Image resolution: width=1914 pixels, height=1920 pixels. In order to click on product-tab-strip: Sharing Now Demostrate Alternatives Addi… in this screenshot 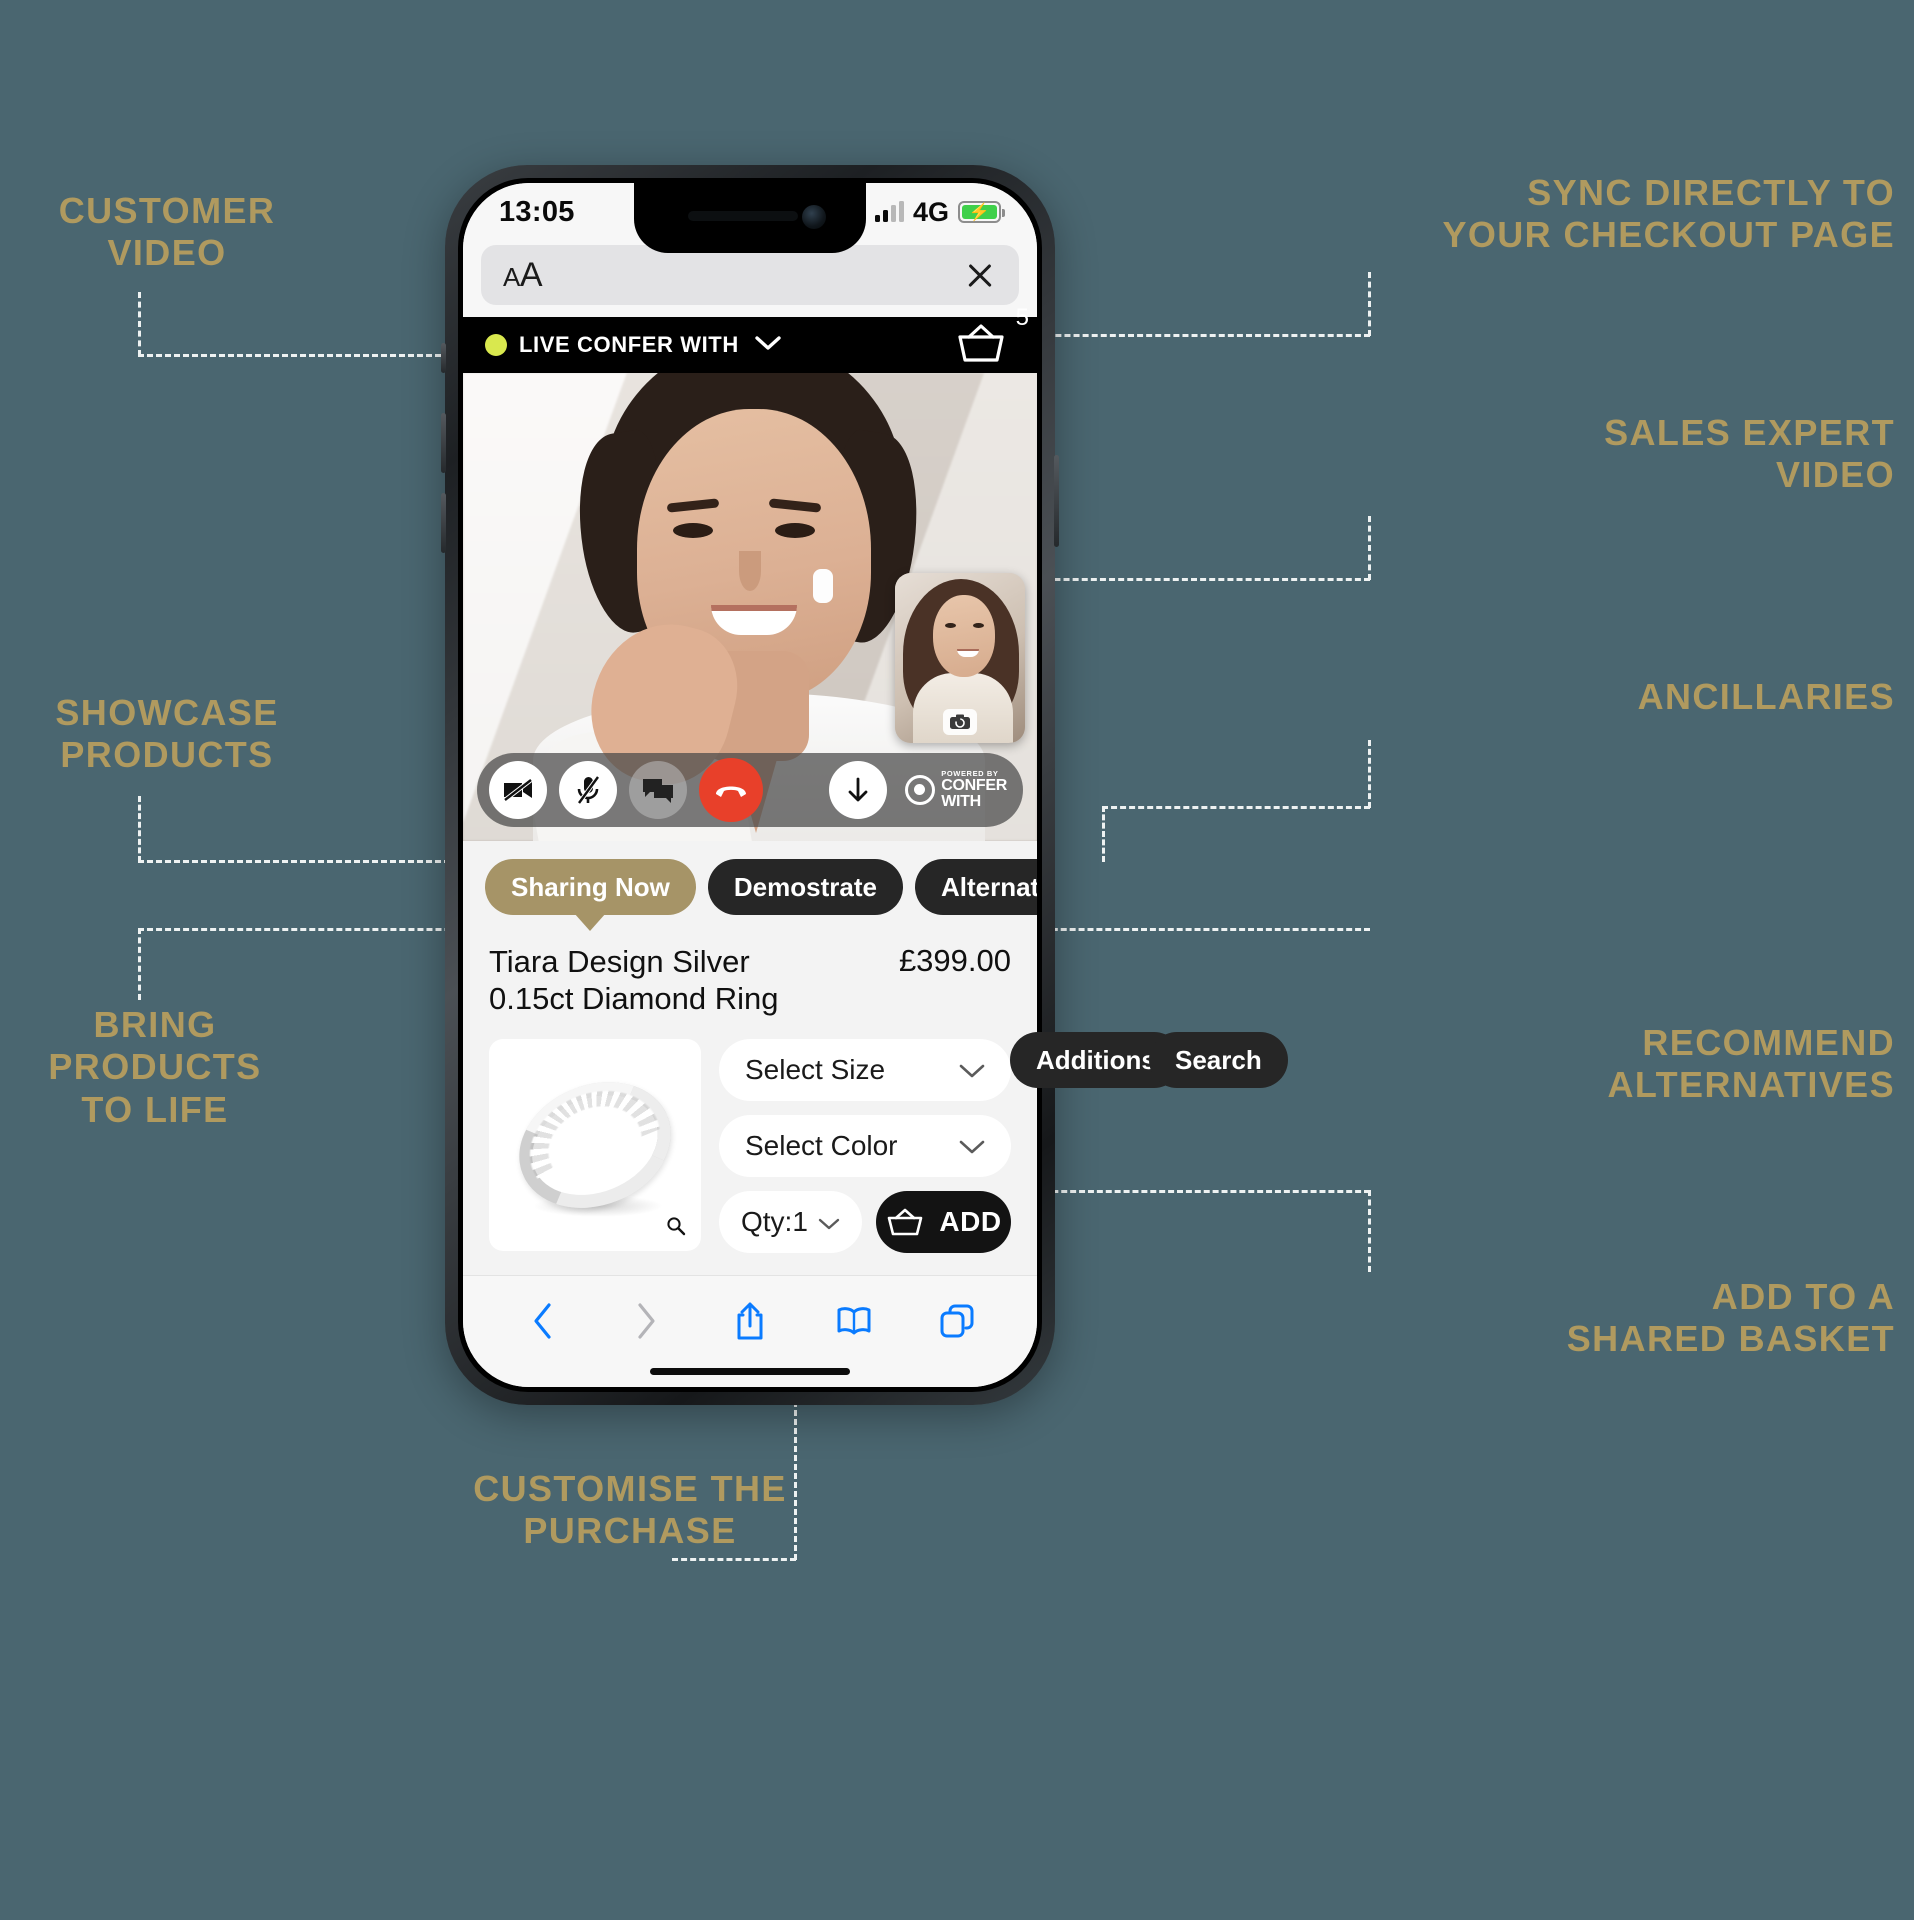, I will do `click(750, 883)`.